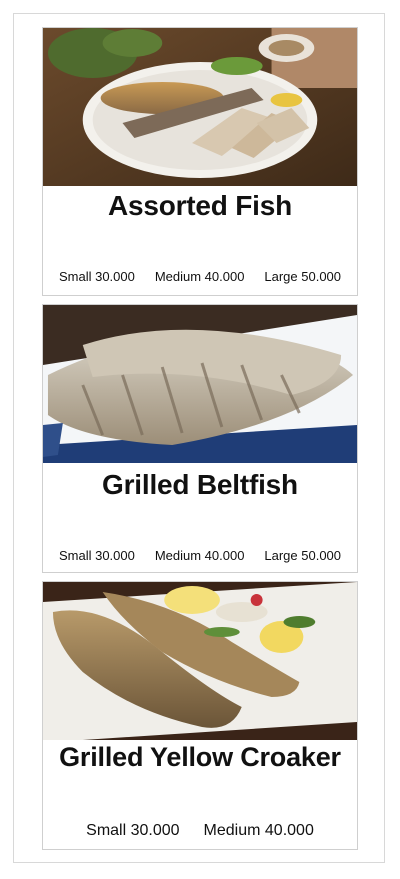  What do you see at coordinates (200, 107) in the screenshot?
I see `assorted-fish-image` at bounding box center [200, 107].